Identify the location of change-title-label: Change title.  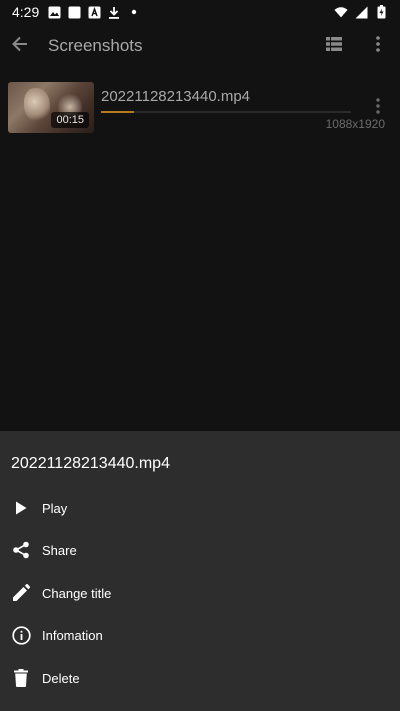
(77, 593).